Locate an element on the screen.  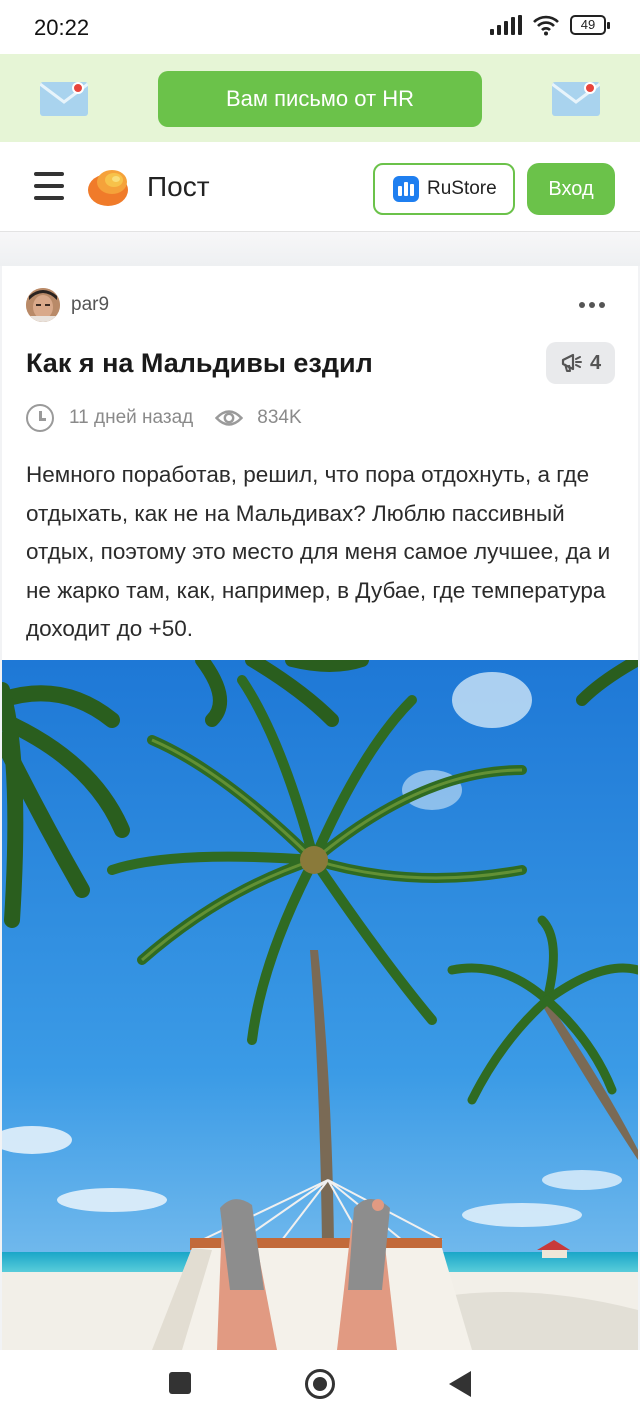
post-meta: 11 дней назад 834K is located at coordinates (164, 418).